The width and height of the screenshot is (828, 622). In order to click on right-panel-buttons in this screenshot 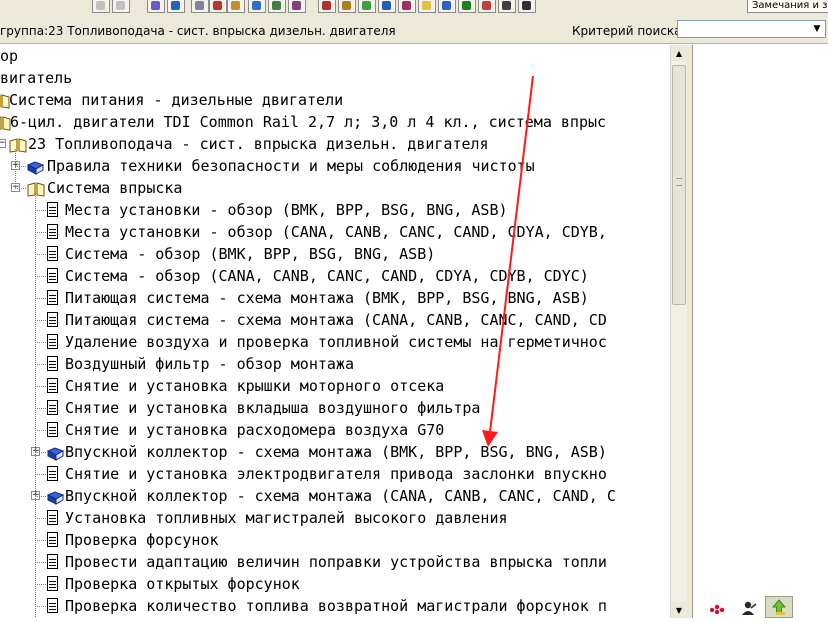, I will do `click(762, 607)`.